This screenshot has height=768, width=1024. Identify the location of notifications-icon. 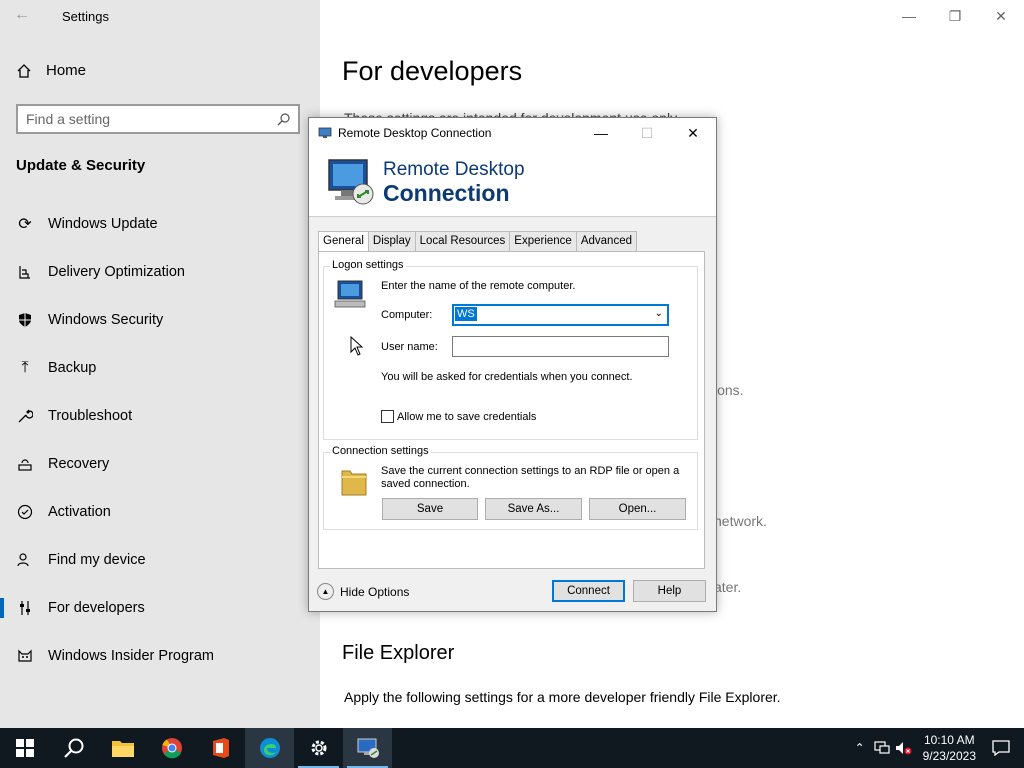
(1001, 748).